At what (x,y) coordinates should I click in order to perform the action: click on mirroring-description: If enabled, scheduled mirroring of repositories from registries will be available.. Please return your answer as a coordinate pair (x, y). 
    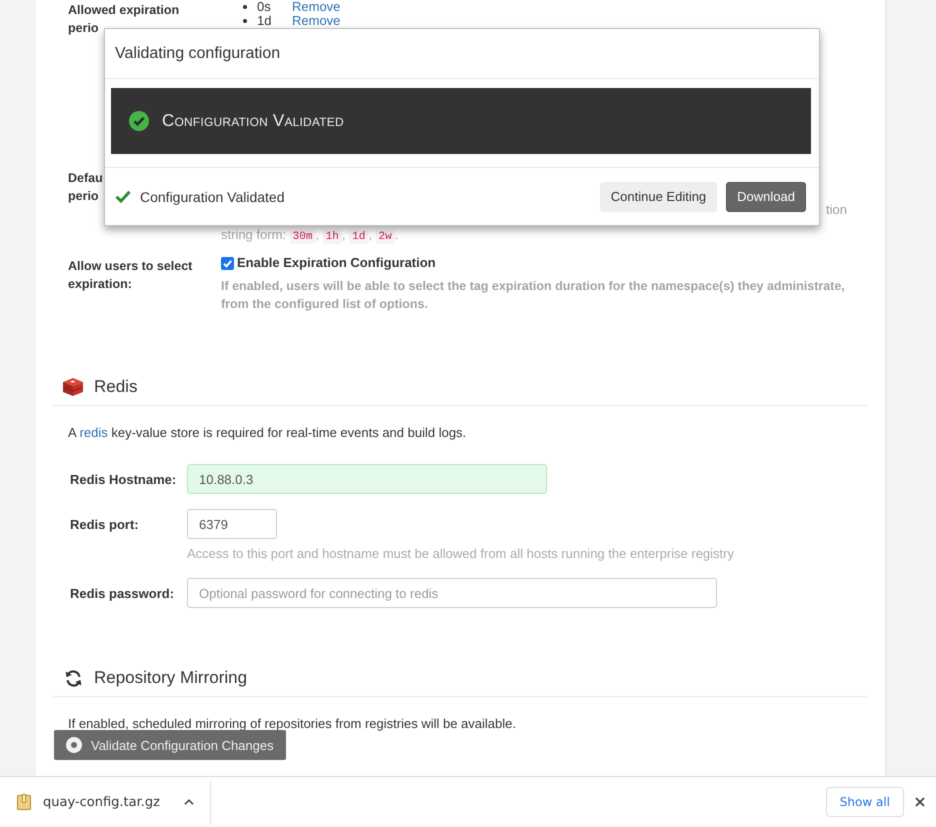
    Looking at the image, I should click on (292, 724).